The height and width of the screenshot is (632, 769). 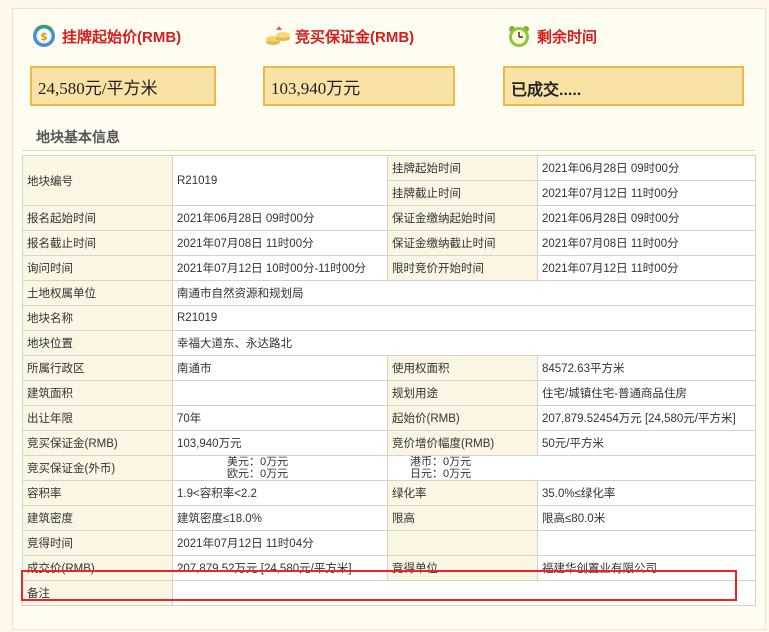 I want to click on deposit-start-label: 保证金缴纳起始时间, so click(x=462, y=218).